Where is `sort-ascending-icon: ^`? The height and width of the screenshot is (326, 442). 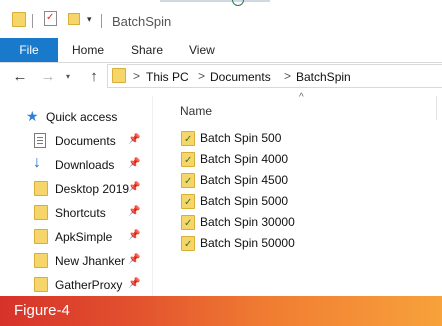 sort-ascending-icon: ^ is located at coordinates (301, 97).